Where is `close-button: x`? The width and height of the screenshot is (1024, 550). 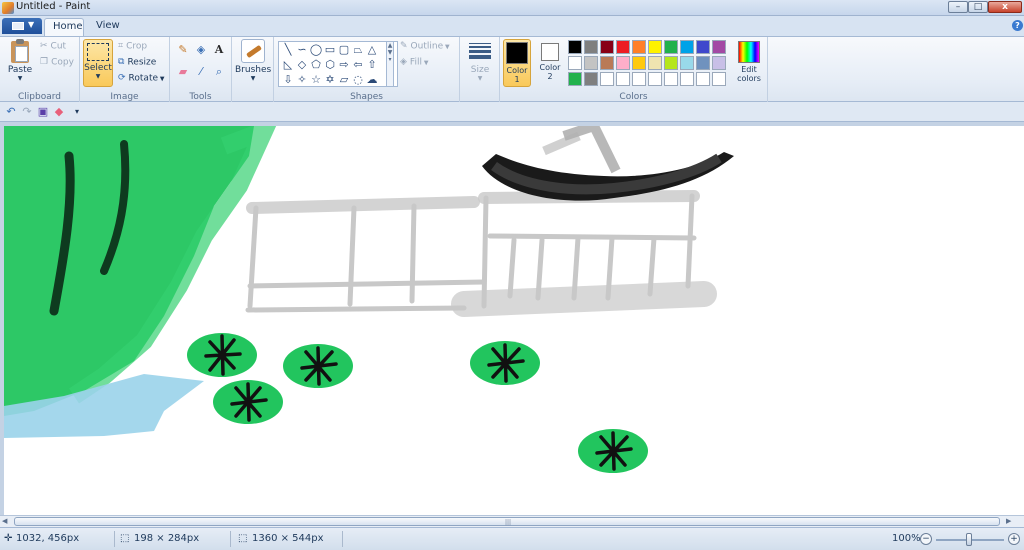 close-button: x is located at coordinates (1005, 7).